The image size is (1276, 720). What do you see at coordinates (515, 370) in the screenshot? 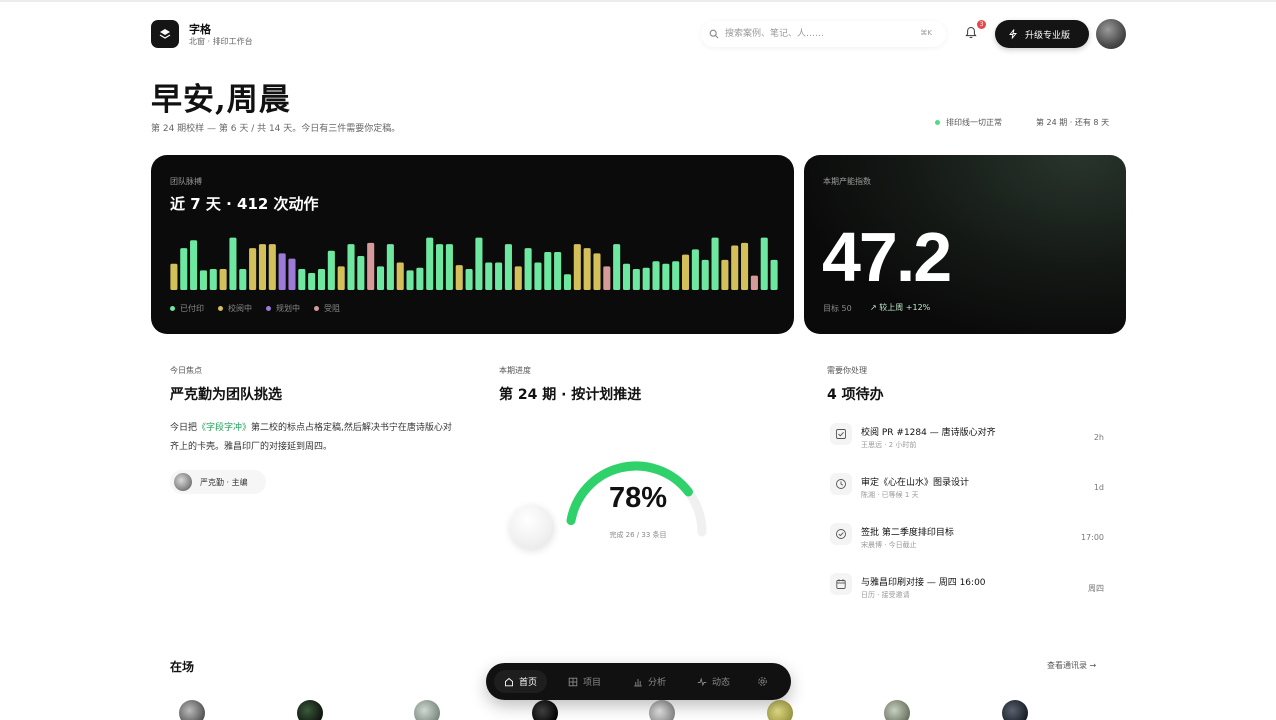
I see `progress-label: 本期进度` at bounding box center [515, 370].